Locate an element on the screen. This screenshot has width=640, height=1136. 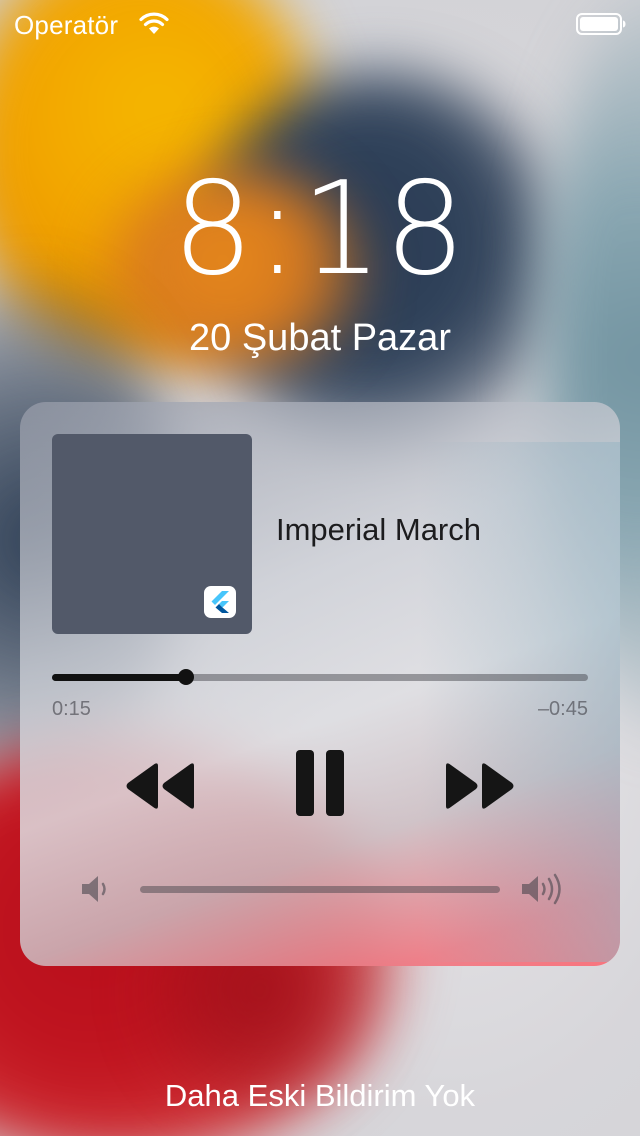
no-older-notifications-label: Daha Eski Bildirim Yok is located at coordinates (320, 1095).